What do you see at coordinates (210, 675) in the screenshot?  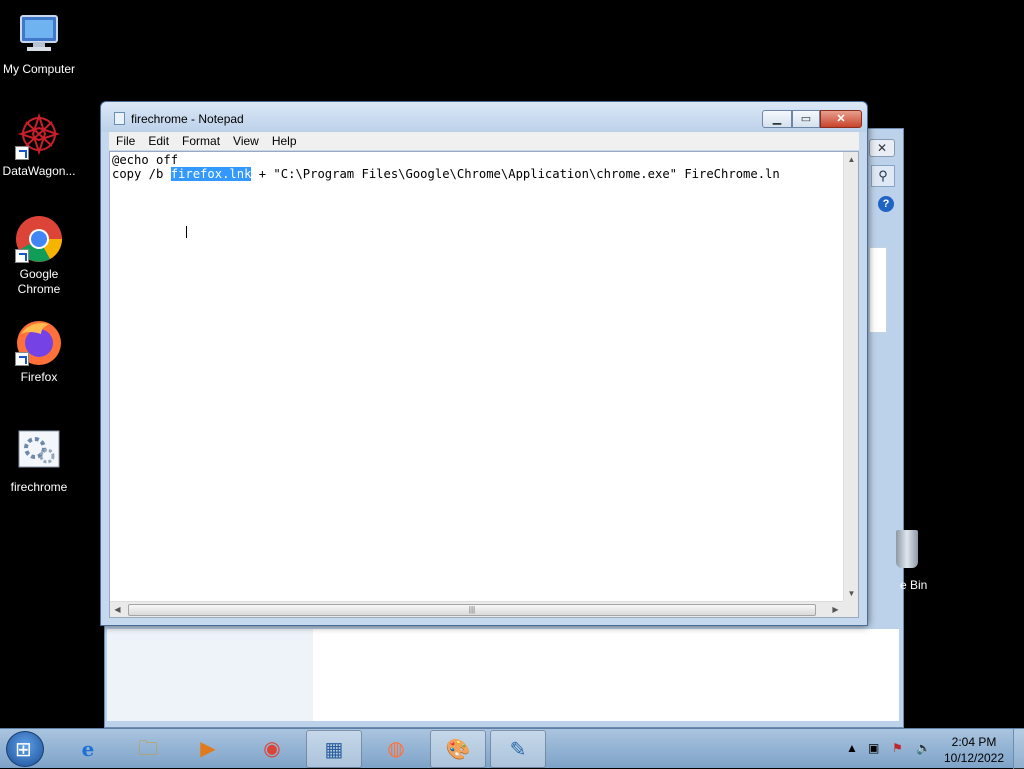 I see `bg-navigation-pane` at bounding box center [210, 675].